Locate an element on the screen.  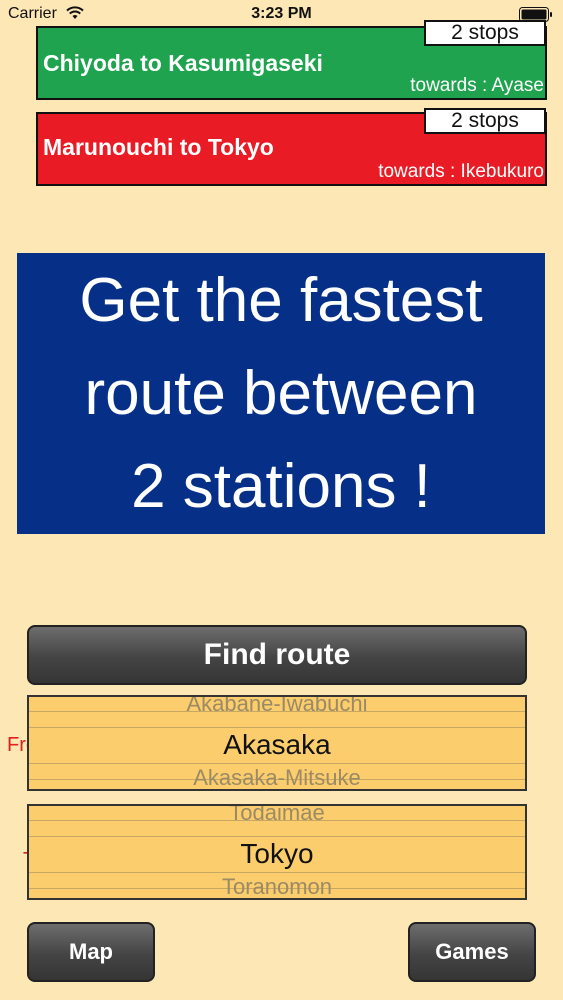
picker-selected-option: Akasaka is located at coordinates (277, 745).